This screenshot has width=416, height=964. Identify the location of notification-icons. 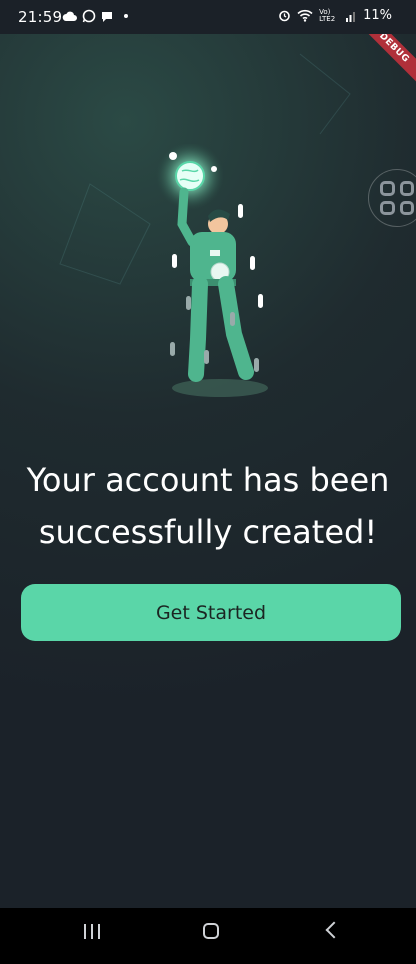
(95, 16).